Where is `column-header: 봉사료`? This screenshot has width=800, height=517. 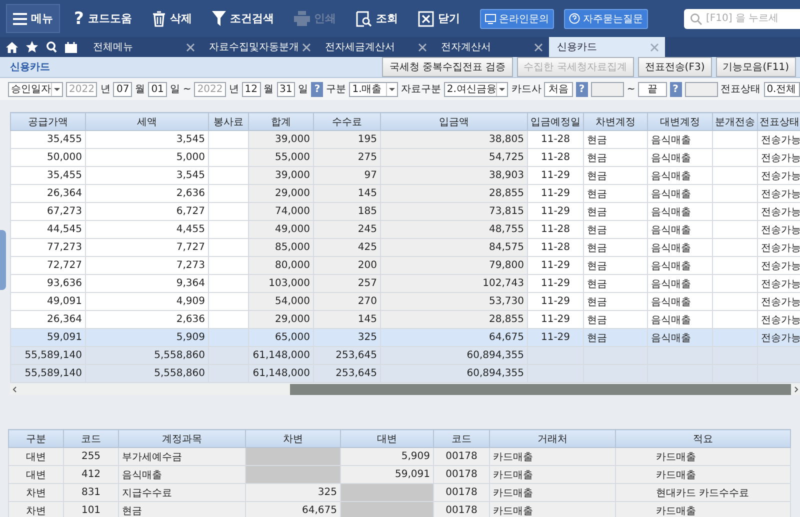
column-header: 봉사료 is located at coordinates (228, 121).